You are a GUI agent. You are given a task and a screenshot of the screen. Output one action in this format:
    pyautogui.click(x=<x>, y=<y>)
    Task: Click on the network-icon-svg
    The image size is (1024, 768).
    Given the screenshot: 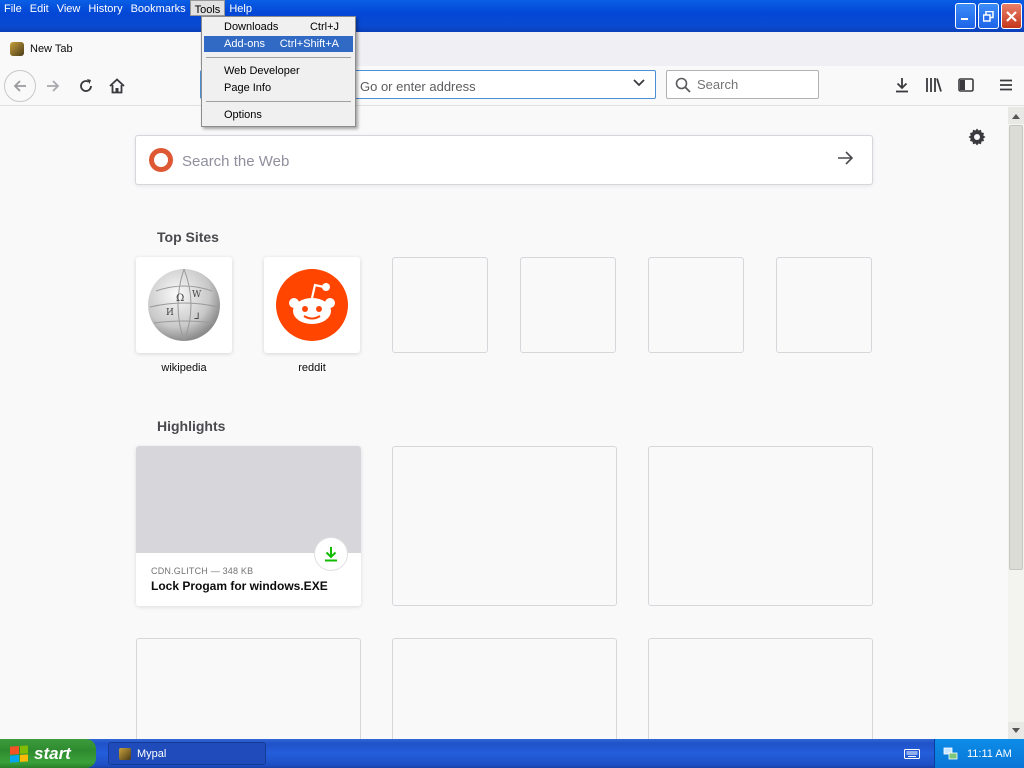 What is the action you would take?
    pyautogui.click(x=950, y=753)
    